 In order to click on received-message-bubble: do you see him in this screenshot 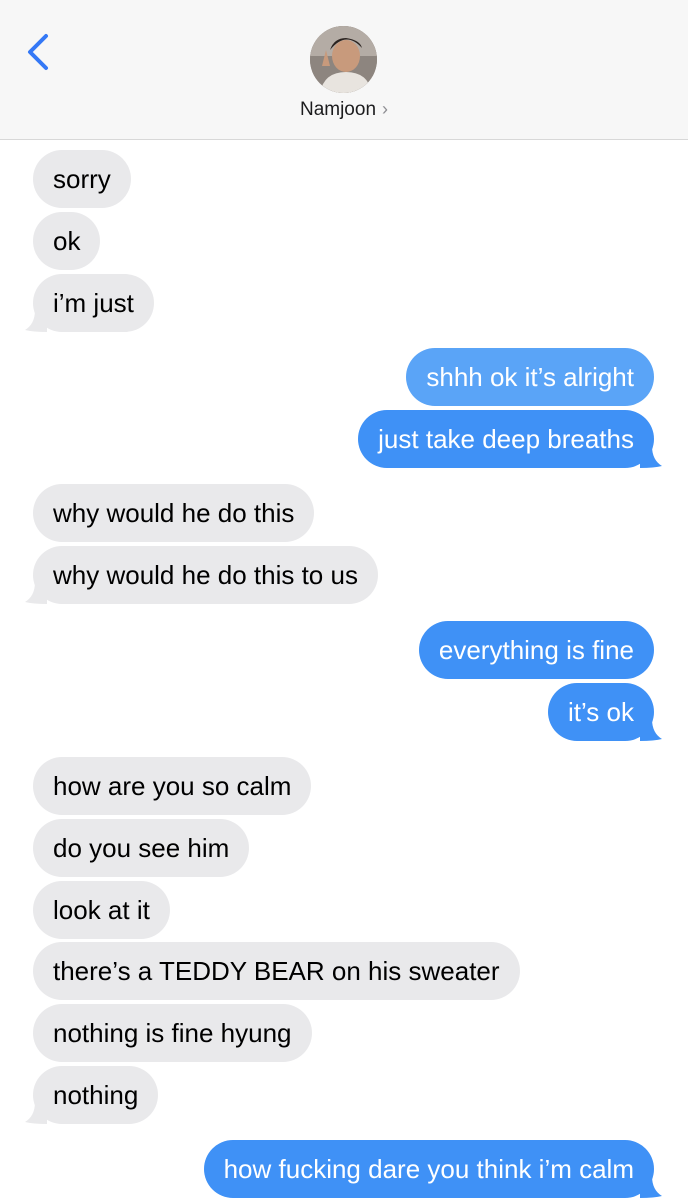, I will do `click(141, 848)`.